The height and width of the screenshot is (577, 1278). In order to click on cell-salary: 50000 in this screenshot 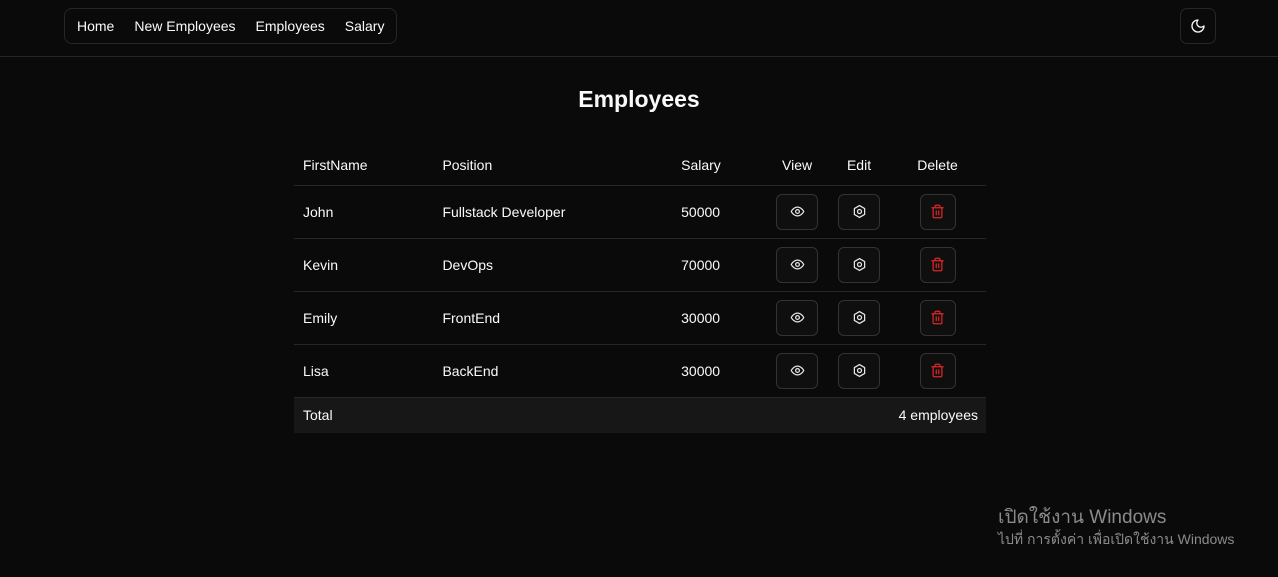, I will do `click(701, 211)`.